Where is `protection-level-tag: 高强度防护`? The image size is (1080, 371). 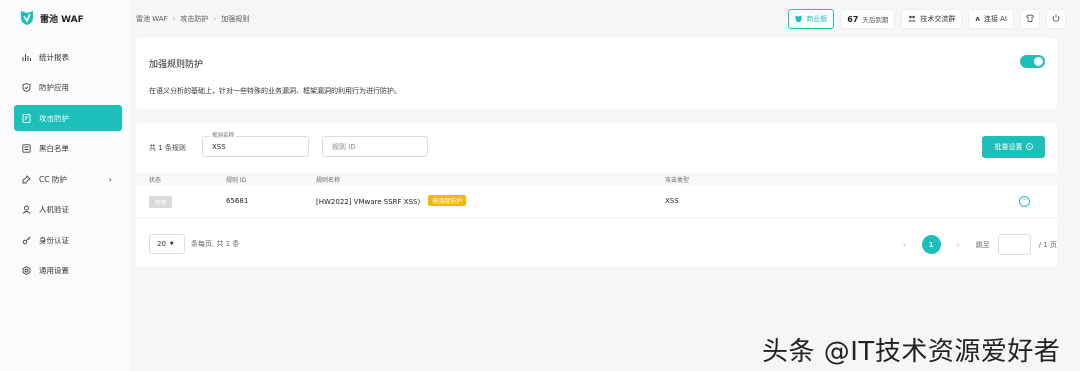 protection-level-tag: 高强度防护 is located at coordinates (447, 200).